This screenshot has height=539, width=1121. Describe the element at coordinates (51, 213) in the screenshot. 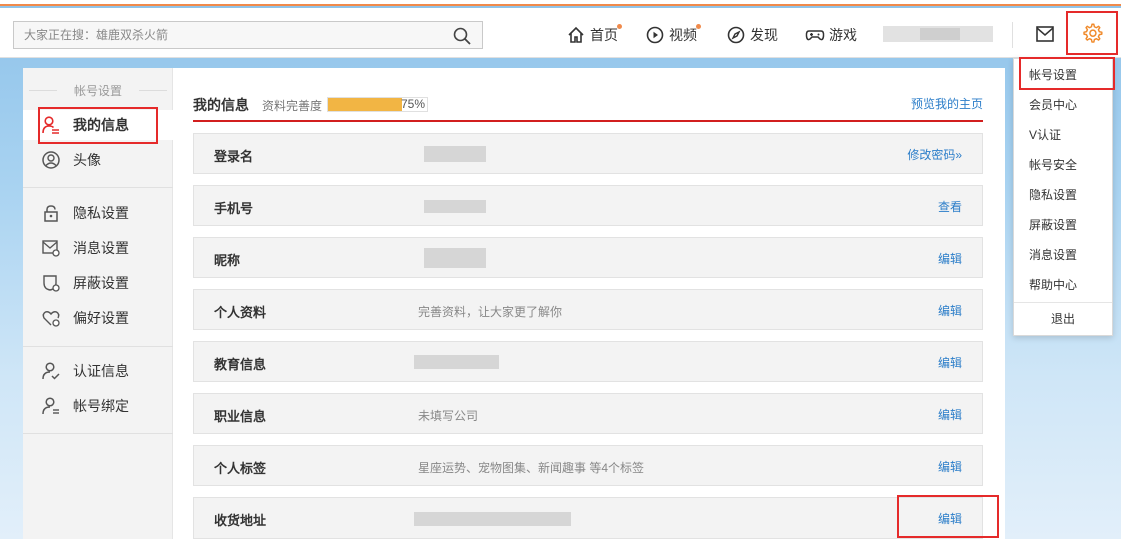

I see `lock-icon` at that location.